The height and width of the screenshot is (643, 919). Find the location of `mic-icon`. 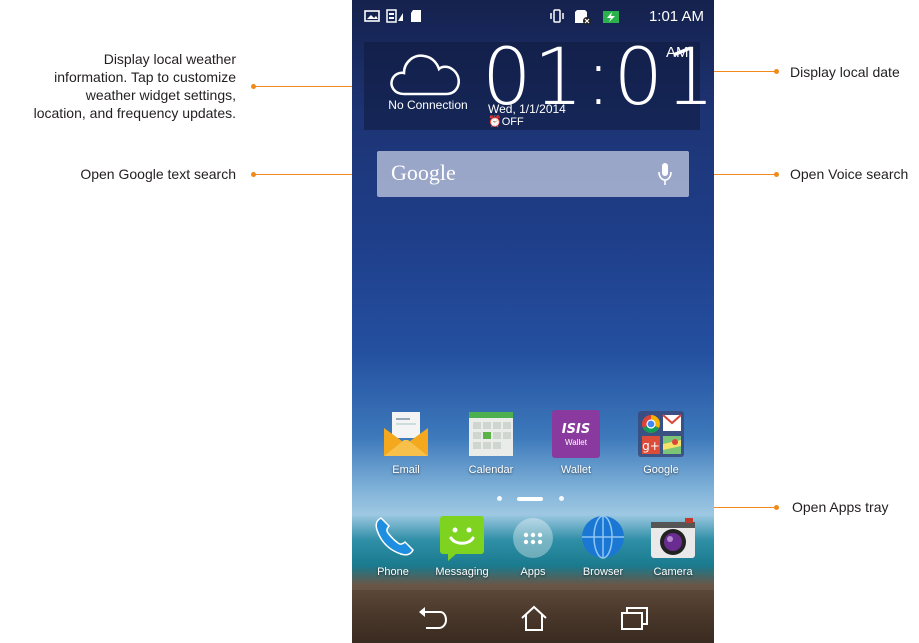

mic-icon is located at coordinates (665, 174).